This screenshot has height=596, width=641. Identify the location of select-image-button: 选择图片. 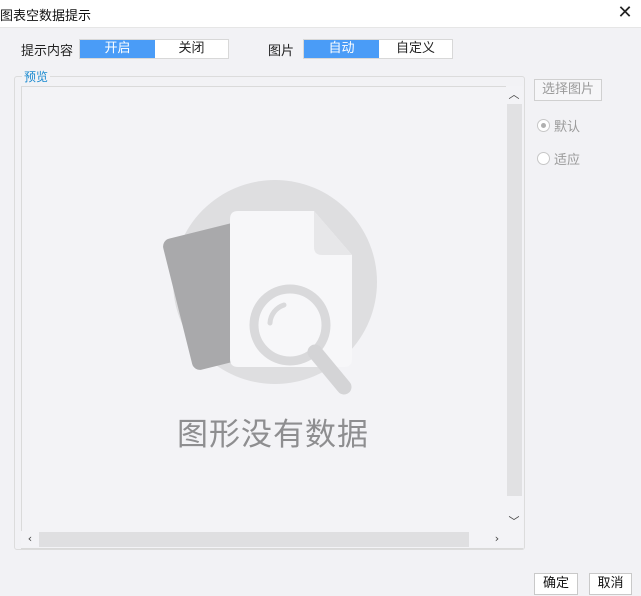
(568, 90).